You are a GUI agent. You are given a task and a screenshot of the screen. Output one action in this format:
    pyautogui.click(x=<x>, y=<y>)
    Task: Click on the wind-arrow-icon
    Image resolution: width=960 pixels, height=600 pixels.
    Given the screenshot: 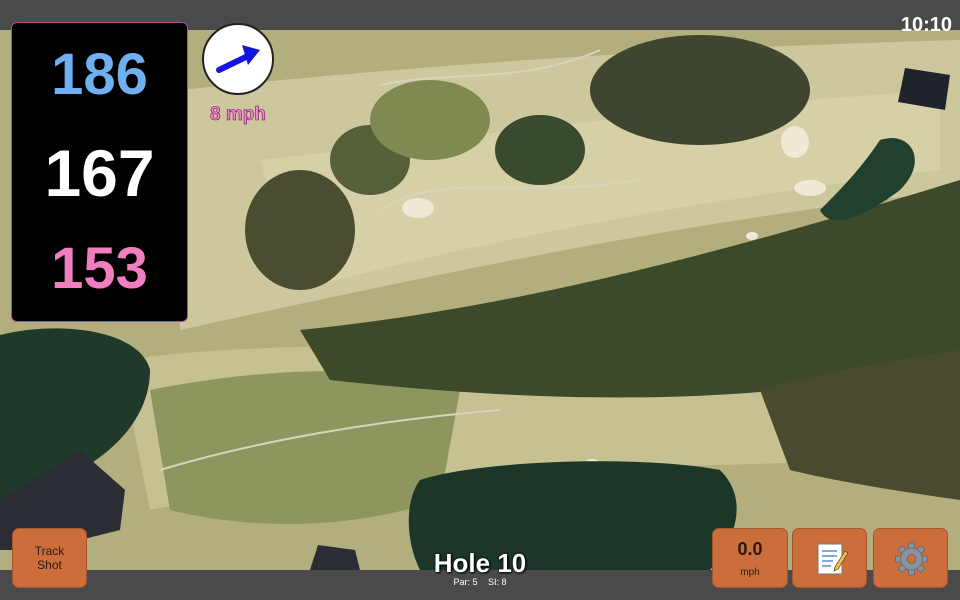 What is the action you would take?
    pyautogui.click(x=238, y=59)
    